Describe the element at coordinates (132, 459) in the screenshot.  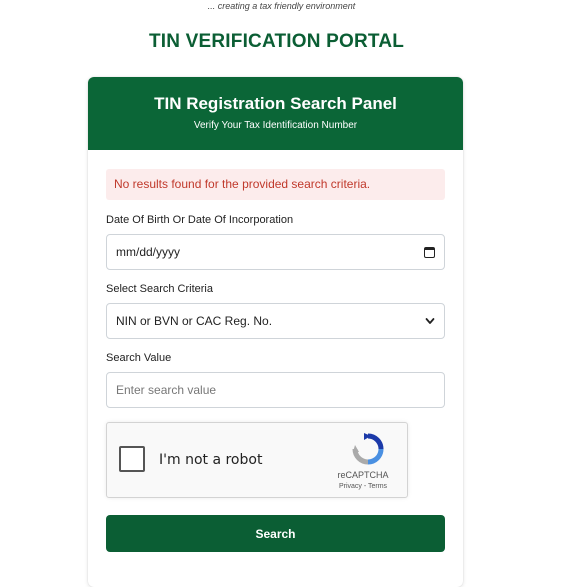
I see `recaptcha-checkbox` at that location.